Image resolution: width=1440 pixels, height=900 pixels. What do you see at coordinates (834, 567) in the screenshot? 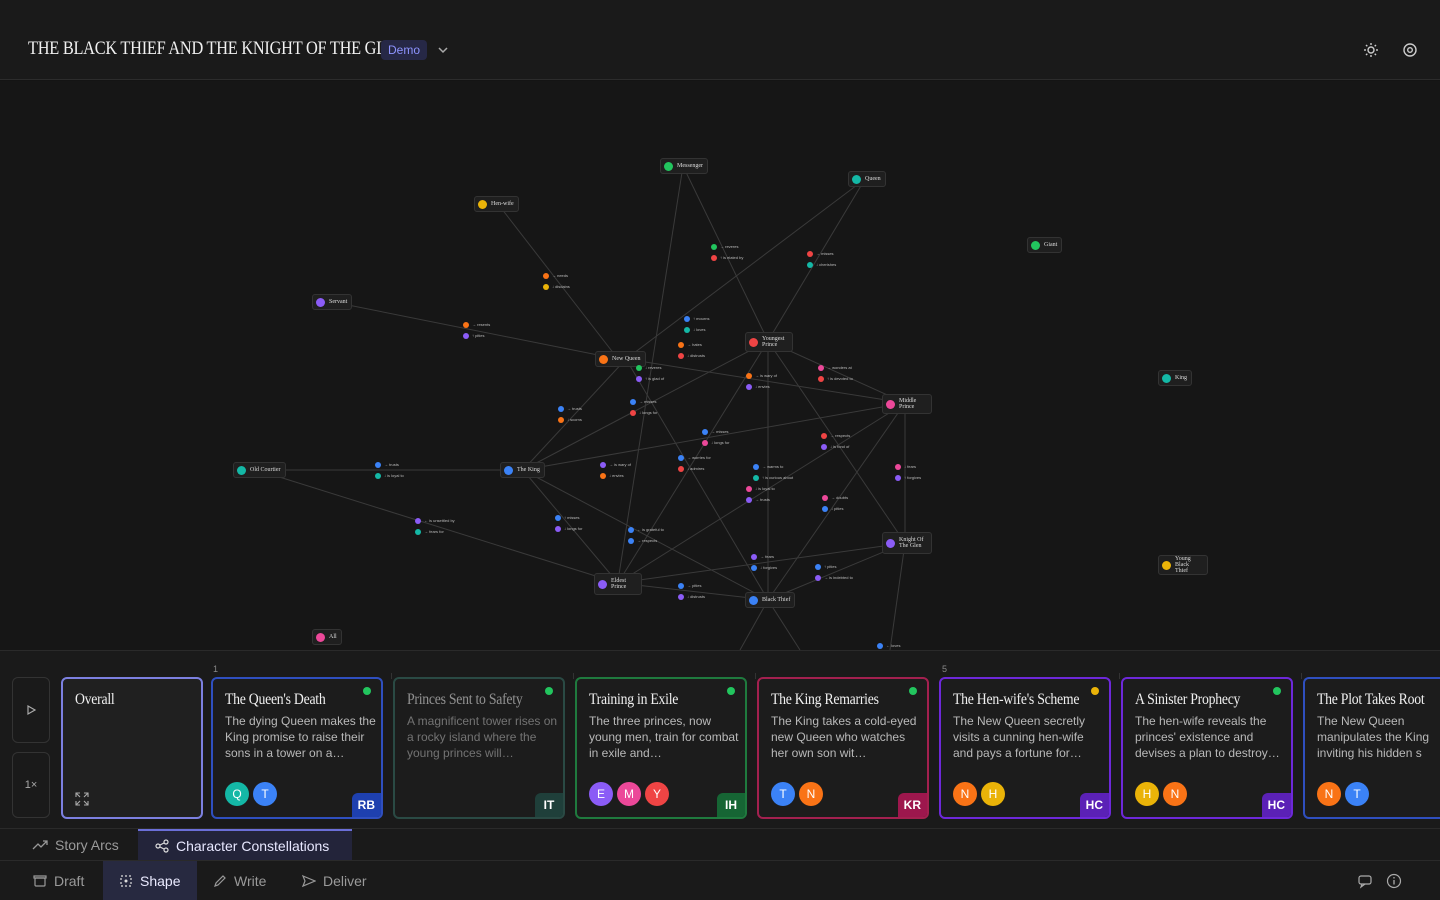
I see `edge-label-row: ↑ pities` at bounding box center [834, 567].